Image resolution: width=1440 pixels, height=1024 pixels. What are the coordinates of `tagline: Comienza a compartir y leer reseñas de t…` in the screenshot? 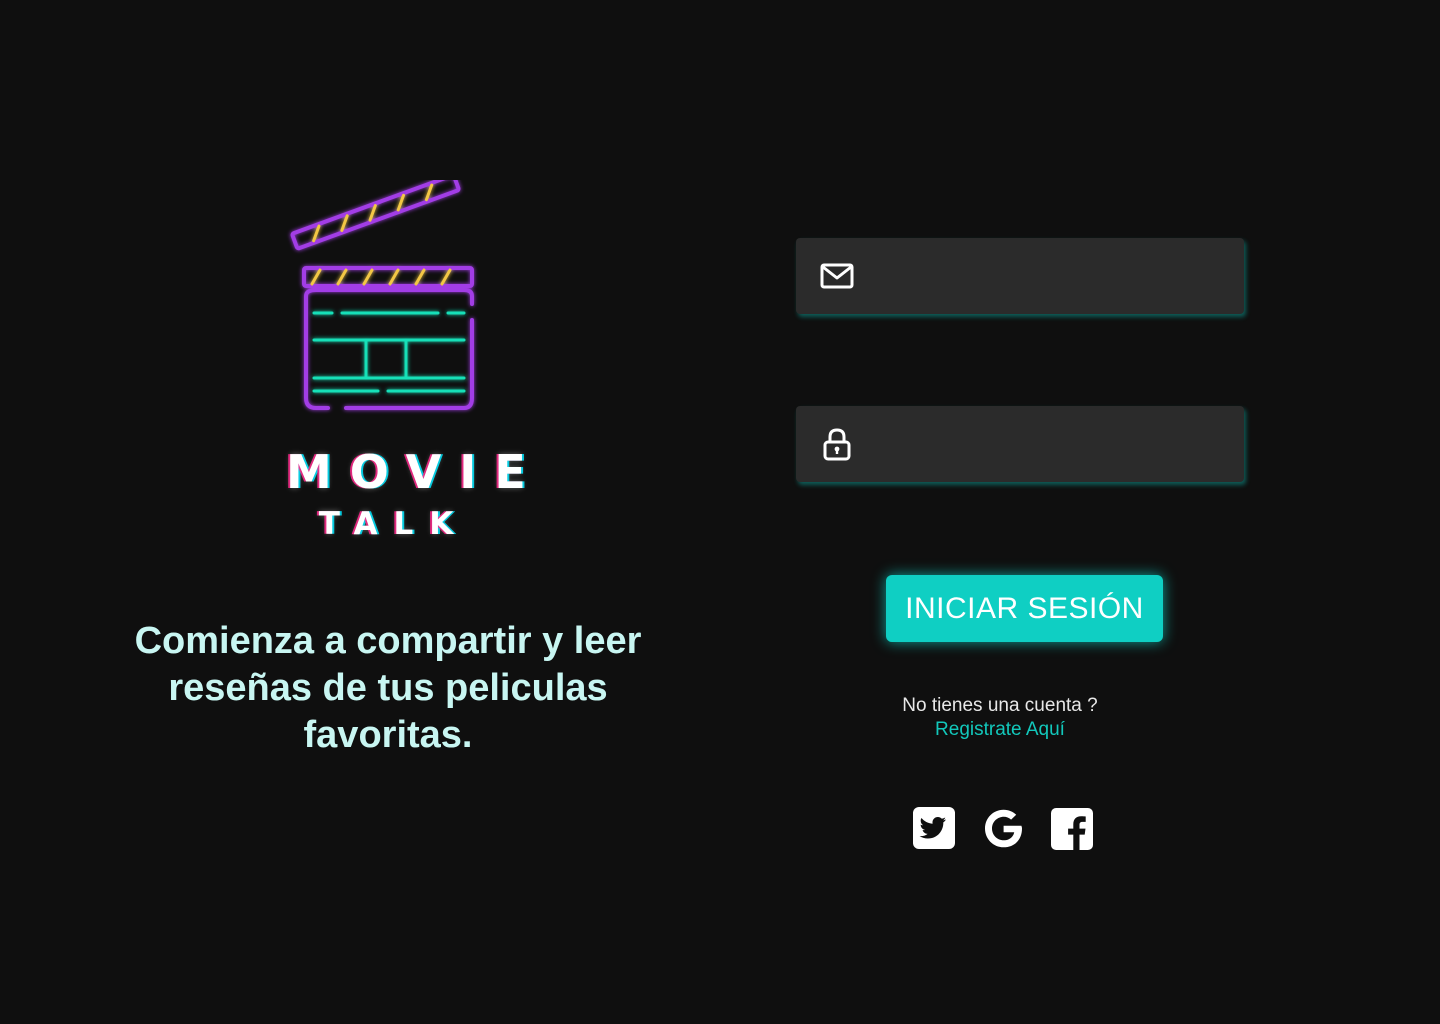 It's located at (388, 688).